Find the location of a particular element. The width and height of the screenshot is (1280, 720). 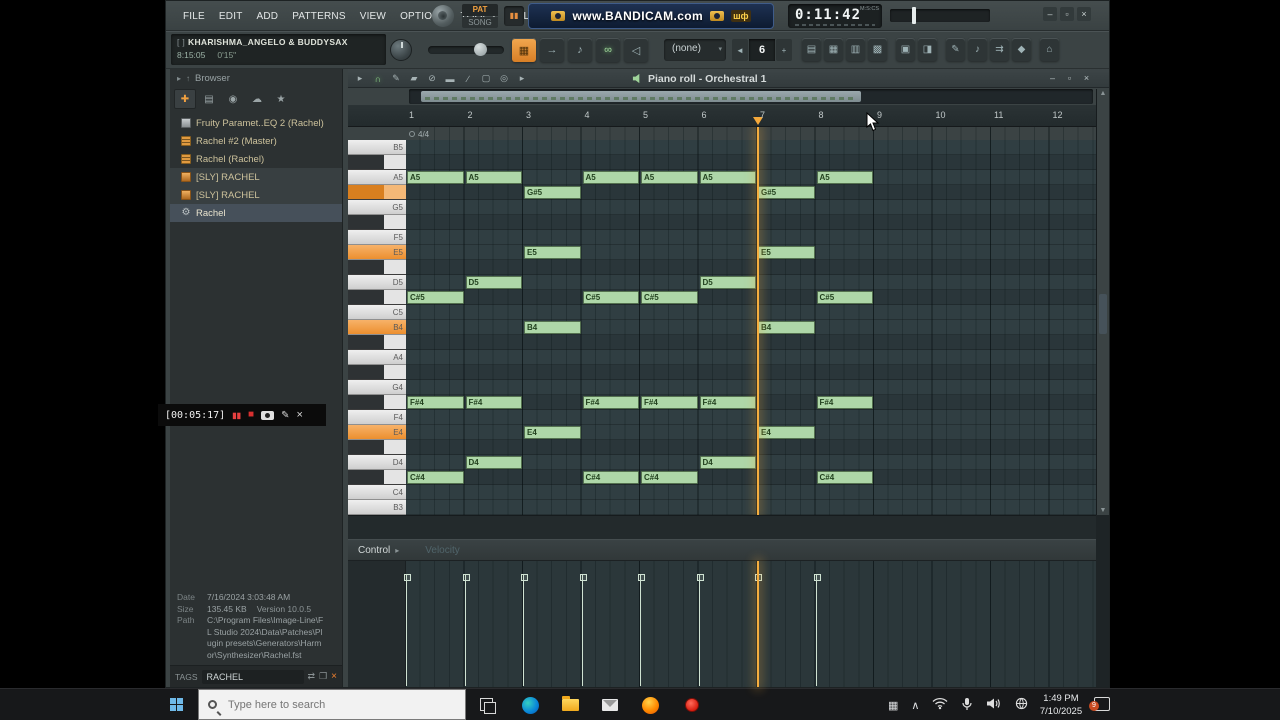

hidden-icons-chevron: ∧ is located at coordinates (915, 705).